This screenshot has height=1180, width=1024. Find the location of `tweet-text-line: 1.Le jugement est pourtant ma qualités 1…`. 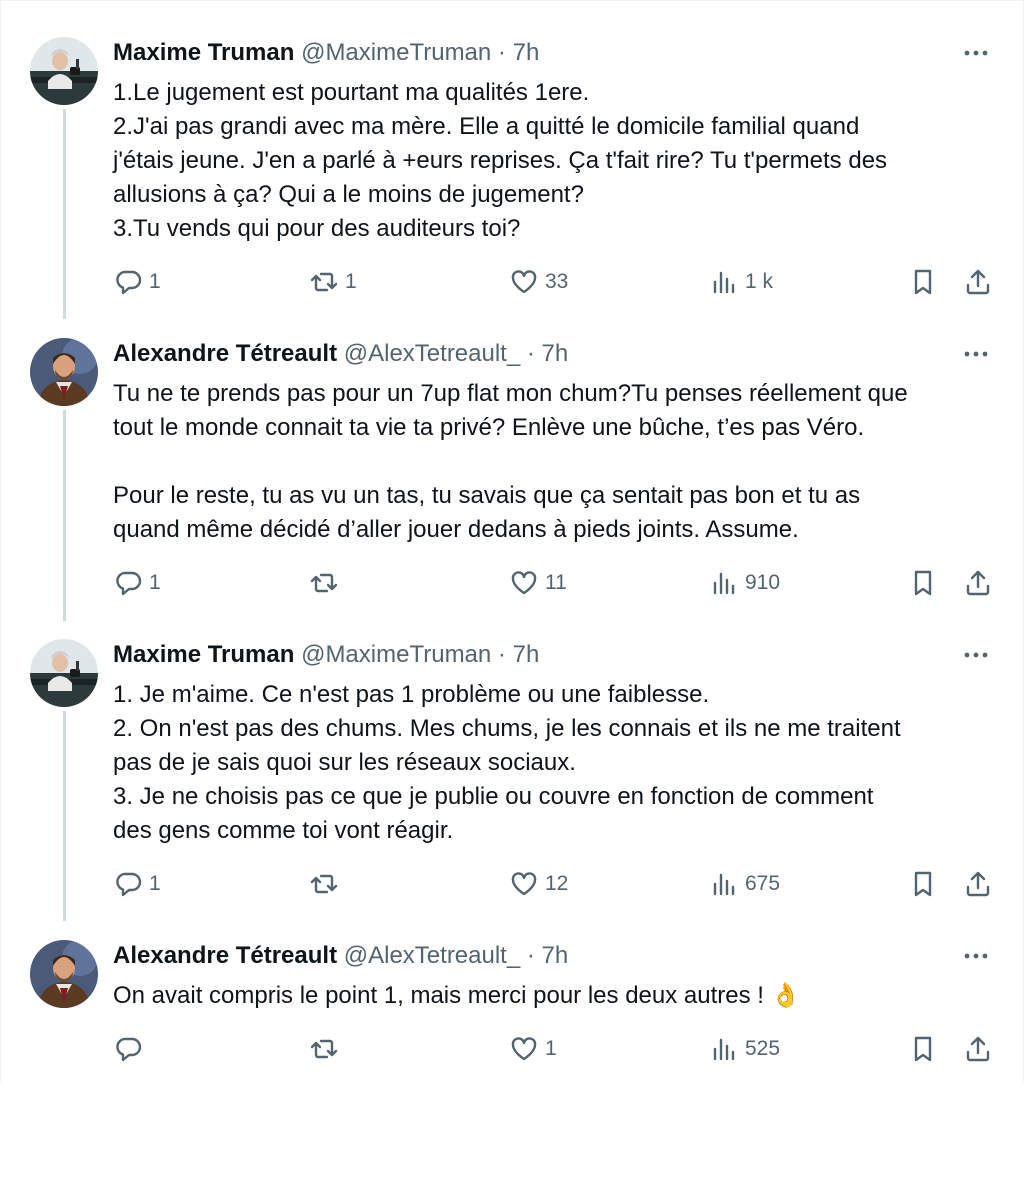

tweet-text-line: 1.Le jugement est pourtant ma qualités 1… is located at coordinates (351, 92).